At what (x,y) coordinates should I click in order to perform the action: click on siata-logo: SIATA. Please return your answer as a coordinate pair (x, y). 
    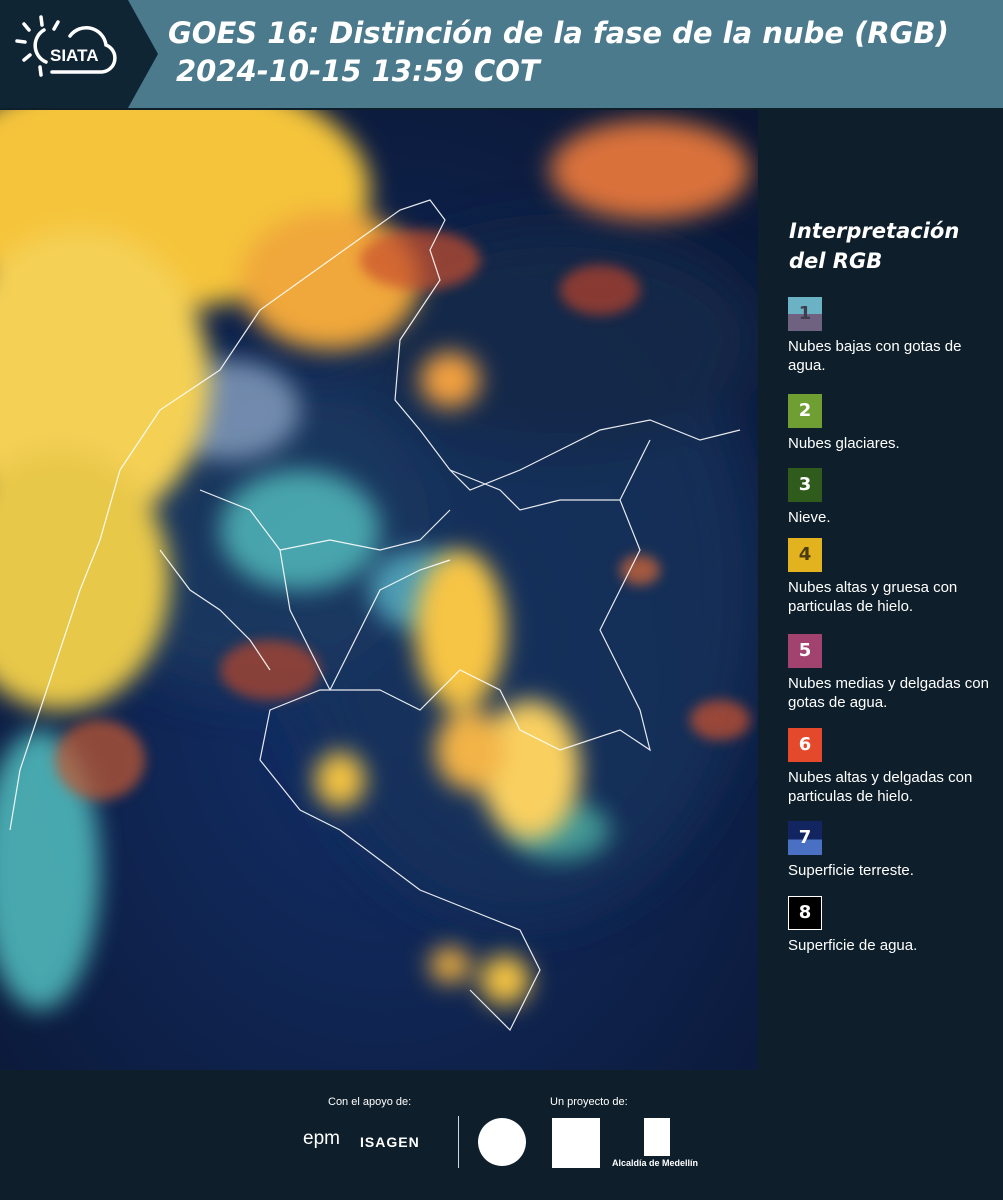
    Looking at the image, I should click on (64, 54).